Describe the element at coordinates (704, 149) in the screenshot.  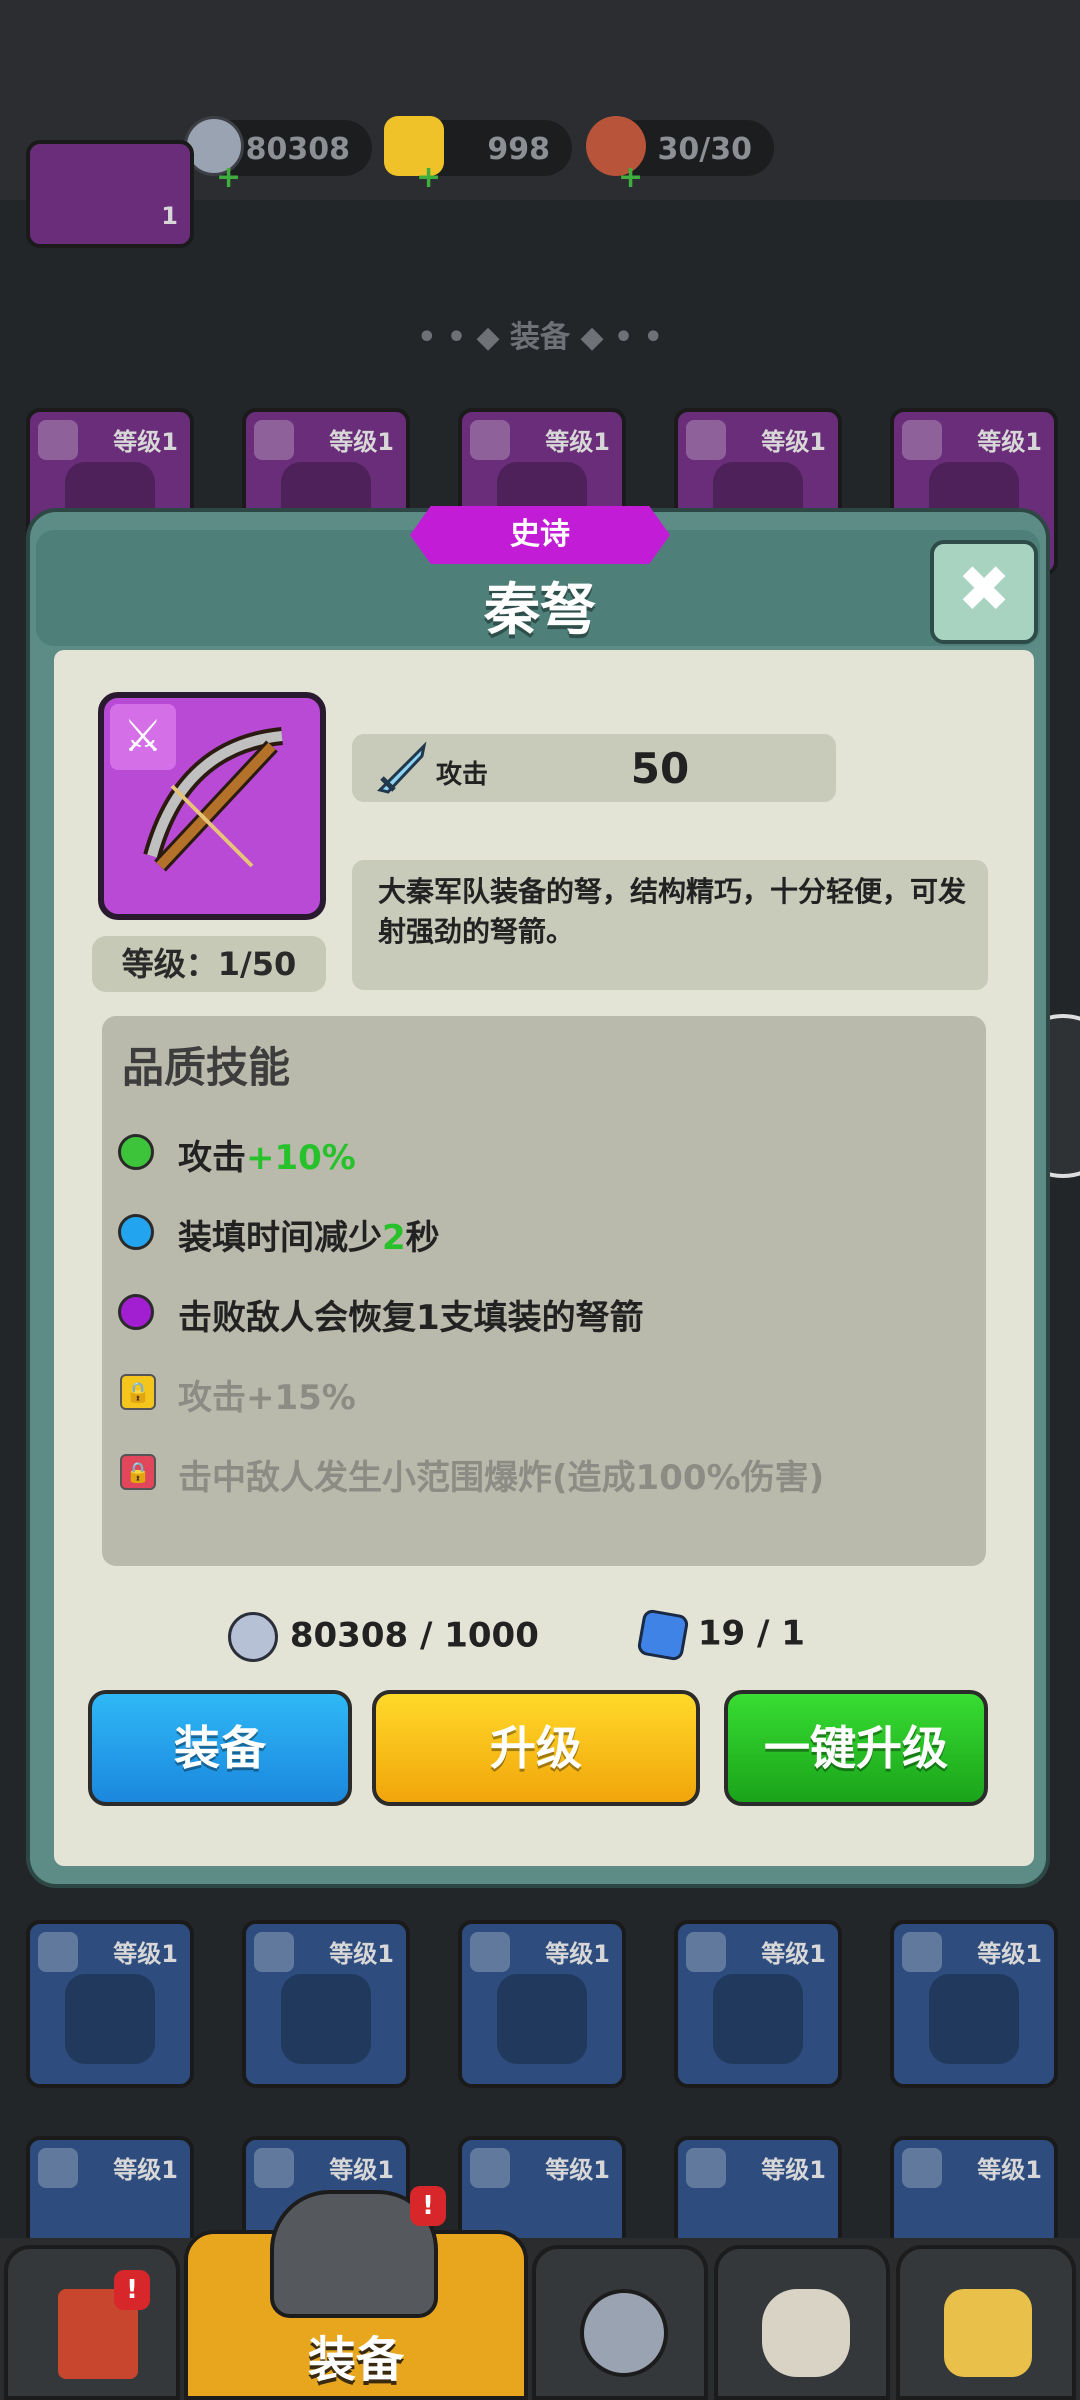
I see `meat-value: 30/30` at that location.